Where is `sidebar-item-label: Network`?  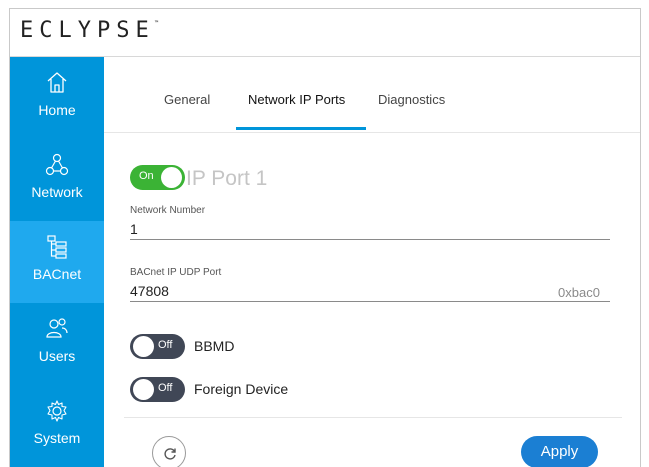
sidebar-item-label: Network is located at coordinates (57, 192).